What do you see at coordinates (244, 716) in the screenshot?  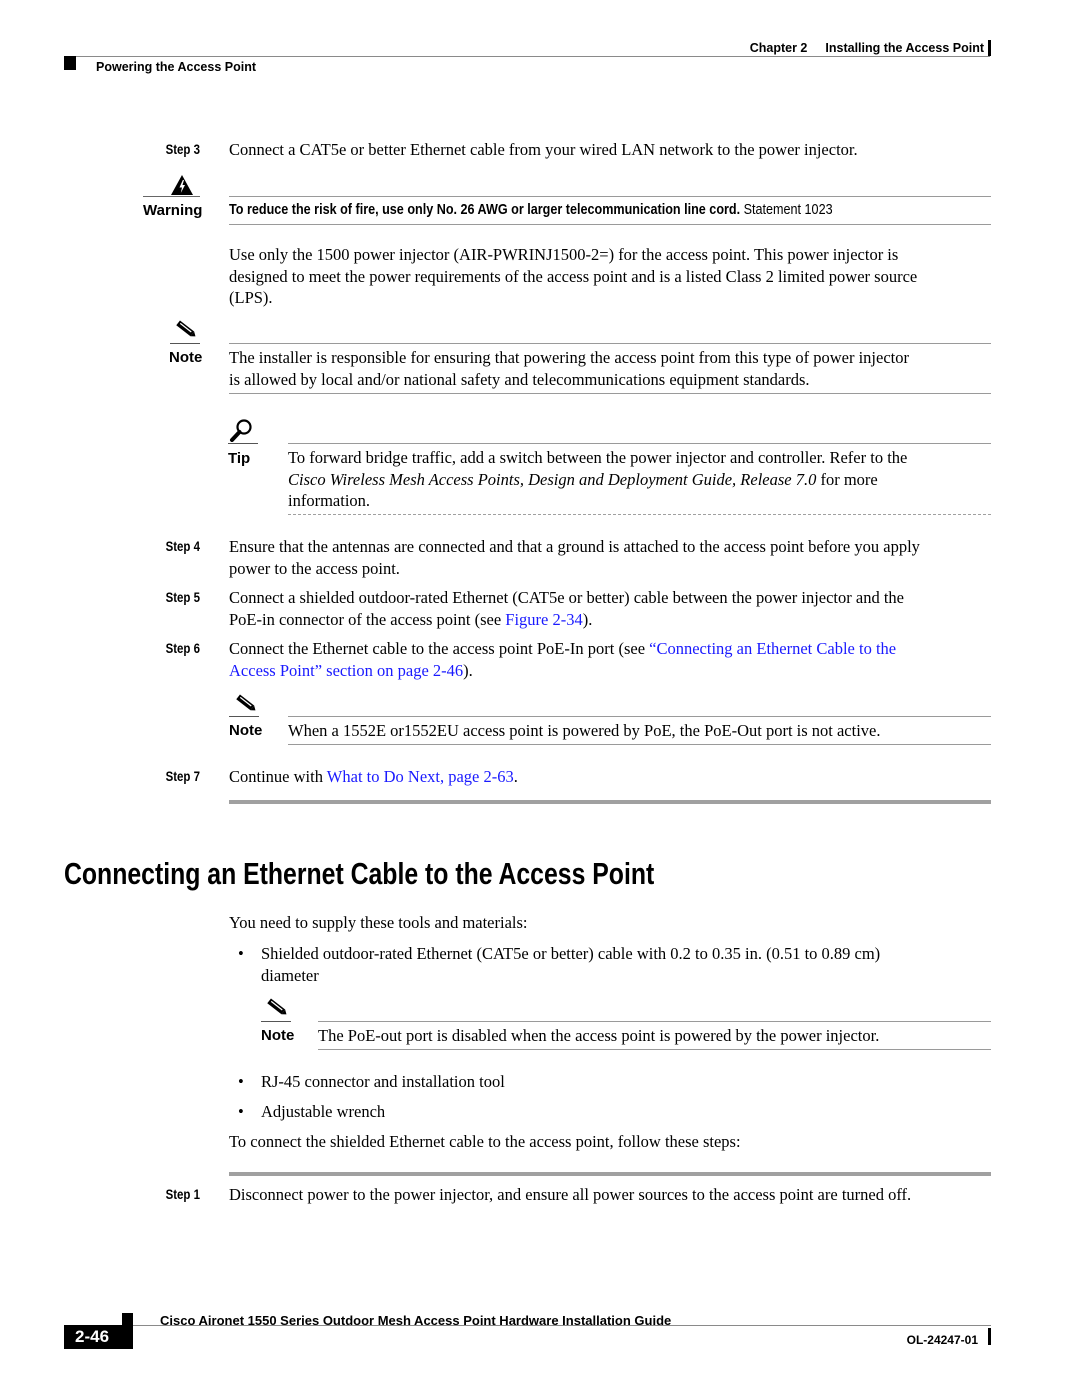 I see `note2-icon-underline` at bounding box center [244, 716].